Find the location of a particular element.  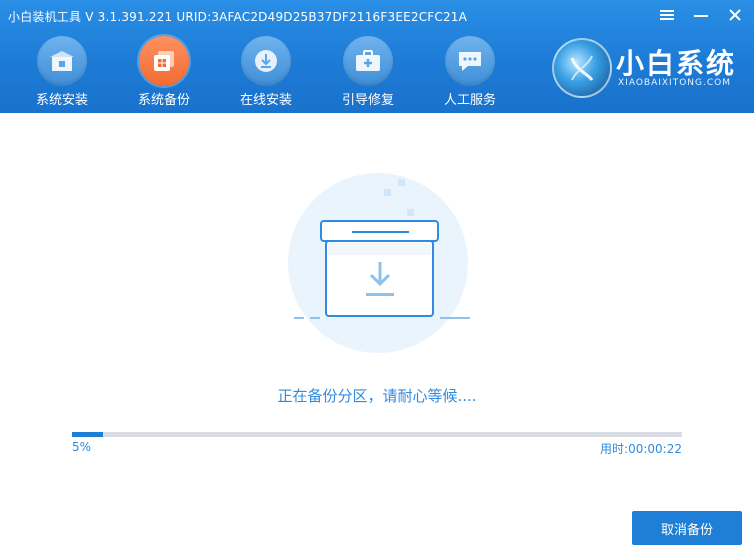

system-install-icon is located at coordinates (62, 61).